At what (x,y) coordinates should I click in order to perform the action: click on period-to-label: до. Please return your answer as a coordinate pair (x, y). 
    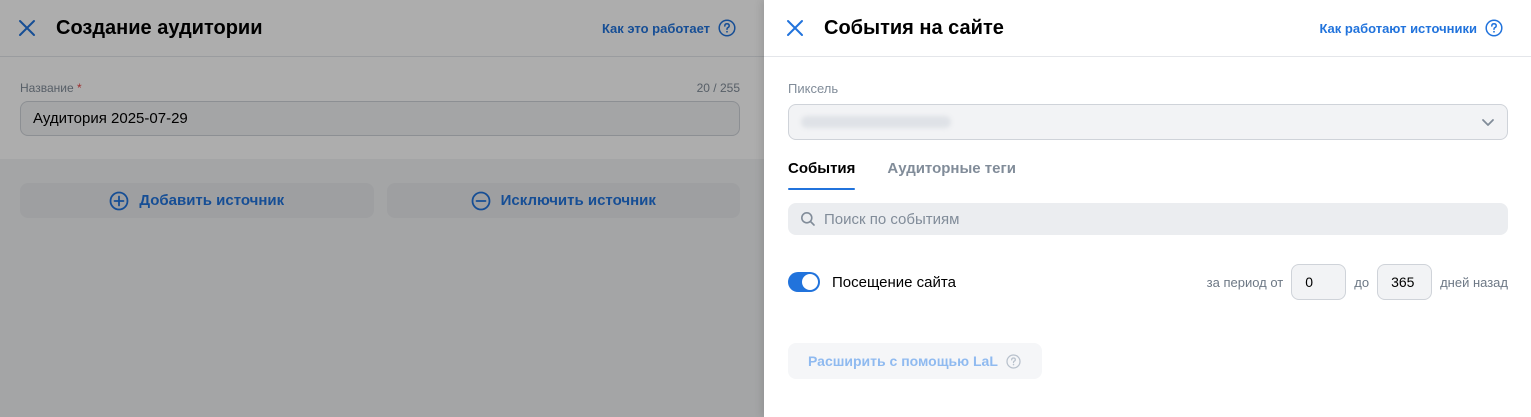
    Looking at the image, I should click on (1362, 282).